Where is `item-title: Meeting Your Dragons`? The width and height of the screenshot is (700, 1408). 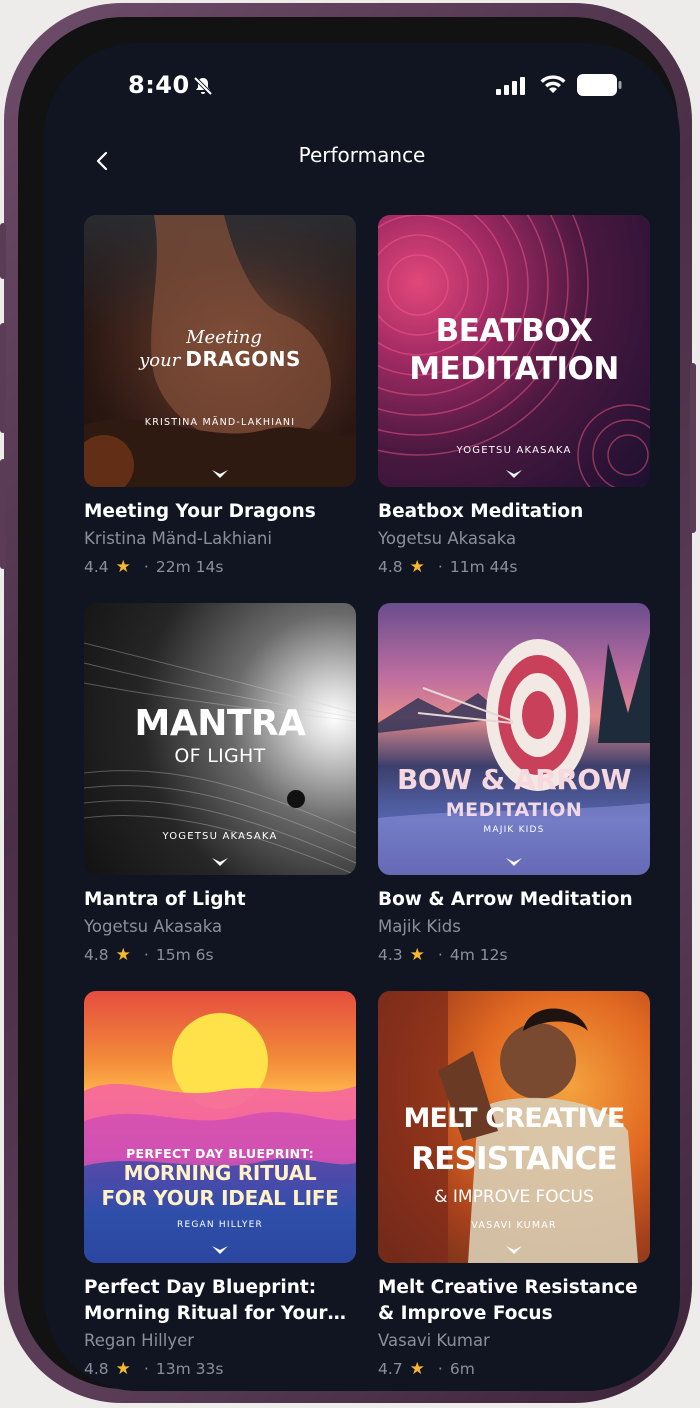 item-title: Meeting Your Dragons is located at coordinates (200, 511).